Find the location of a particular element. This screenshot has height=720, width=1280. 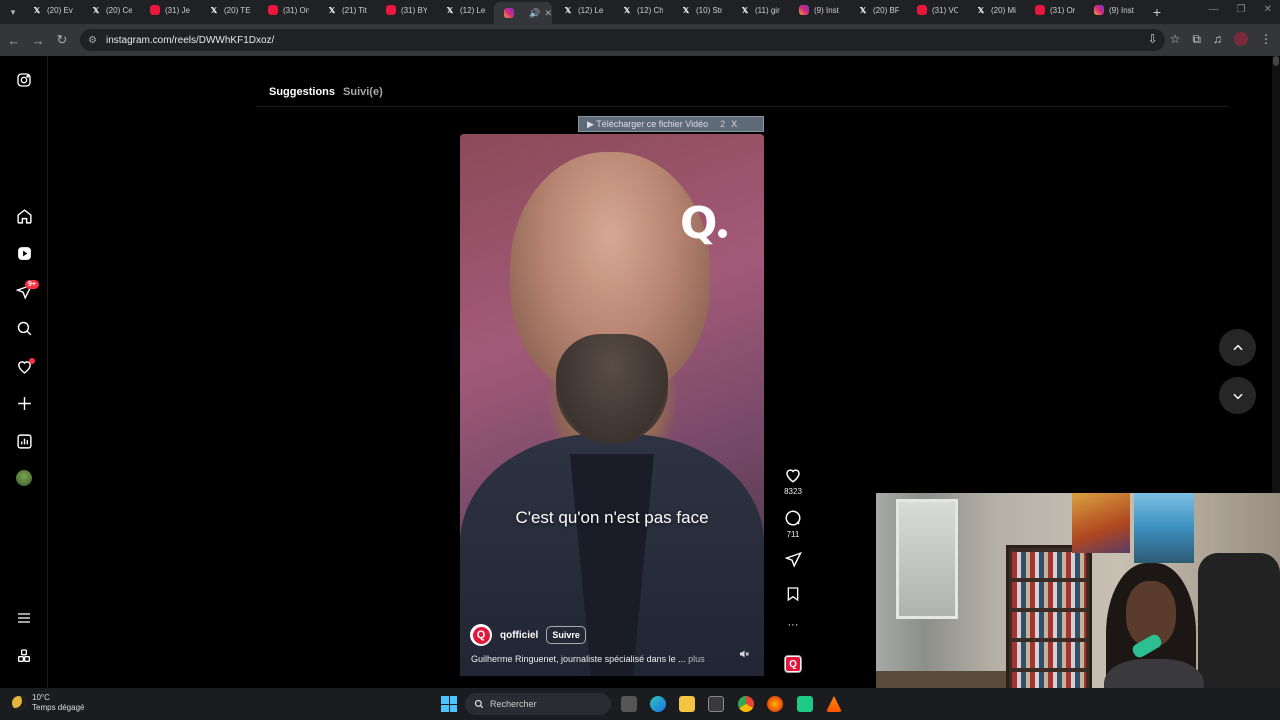

previous-reel-button is located at coordinates (1237, 347).